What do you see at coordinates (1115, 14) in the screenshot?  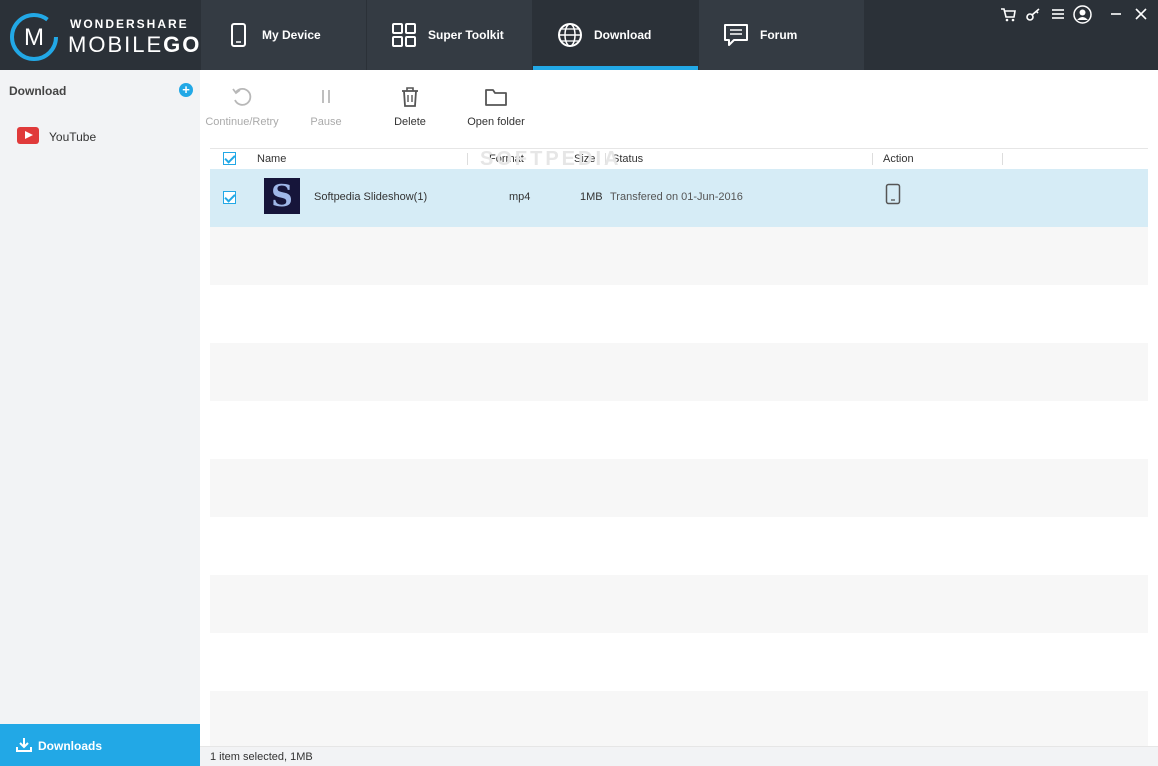 I see `minimize-icon` at bounding box center [1115, 14].